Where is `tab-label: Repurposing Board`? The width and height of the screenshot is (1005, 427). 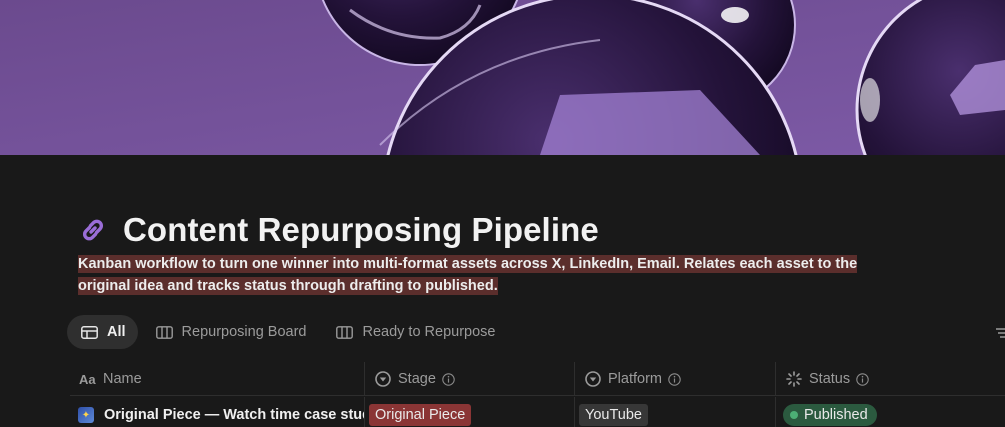 tab-label: Repurposing Board is located at coordinates (244, 332).